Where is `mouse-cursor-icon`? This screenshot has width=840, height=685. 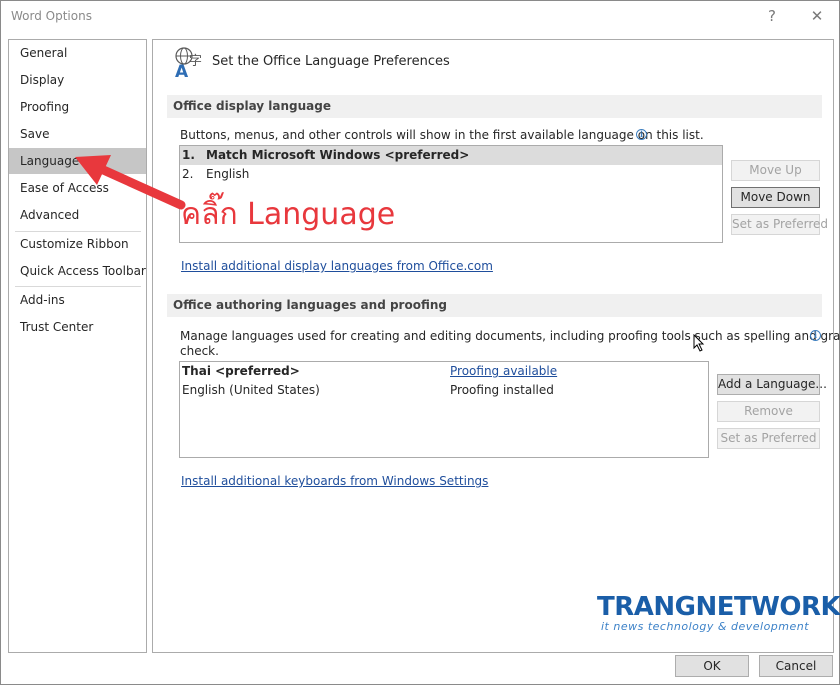 mouse-cursor-icon is located at coordinates (699, 343).